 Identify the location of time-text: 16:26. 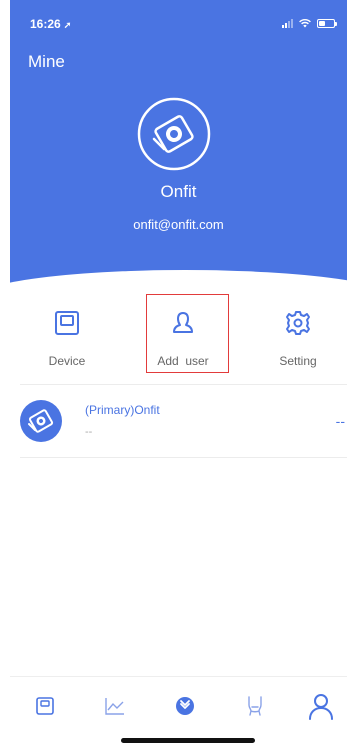
(45, 24).